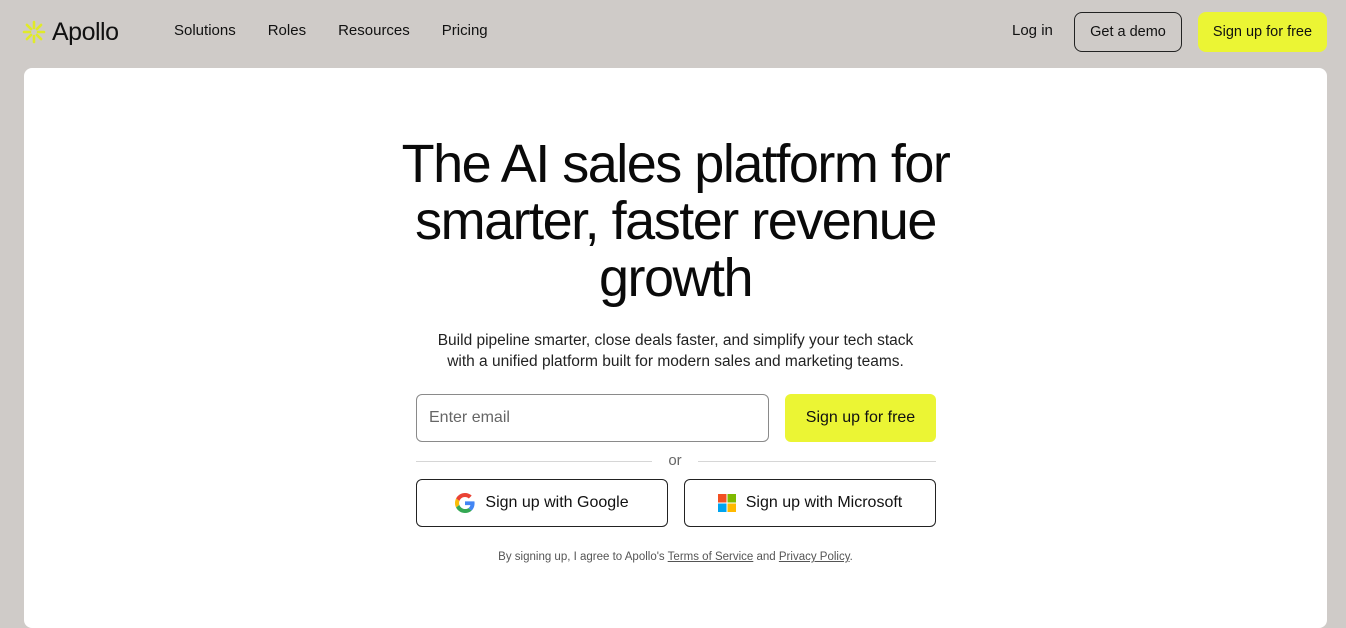 Image resolution: width=1346 pixels, height=628 pixels. What do you see at coordinates (287, 30) in the screenshot?
I see `nav-roles: Roles` at bounding box center [287, 30].